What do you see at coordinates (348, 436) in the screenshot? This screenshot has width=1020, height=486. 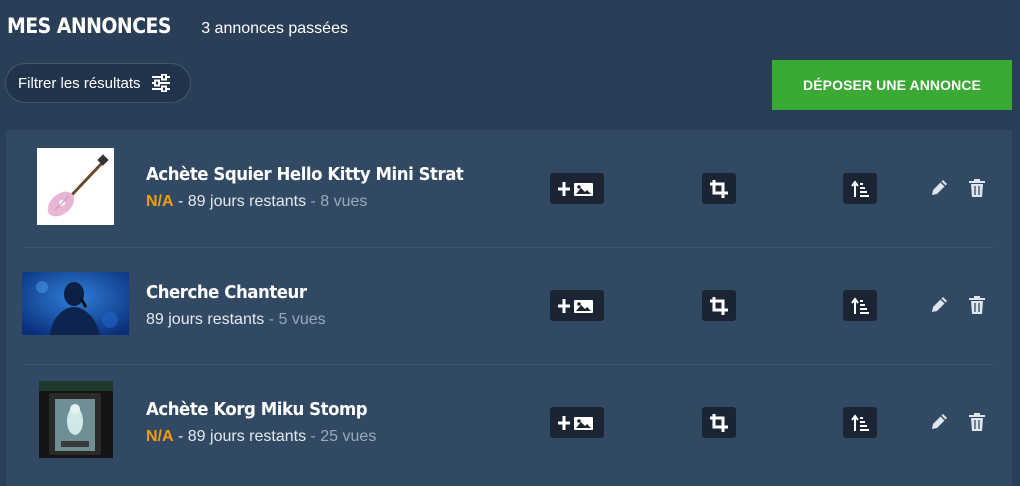 I see `view-count: 25 vues` at bounding box center [348, 436].